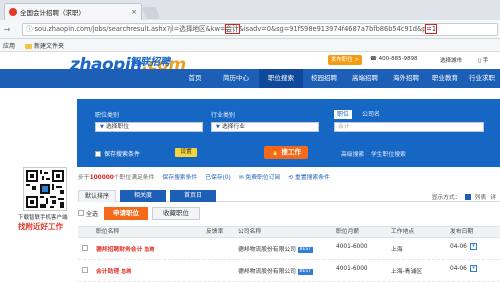  What do you see at coordinates (218, 176) in the screenshot?
I see `saved-count-link: 已保存(0)` at bounding box center [218, 176].